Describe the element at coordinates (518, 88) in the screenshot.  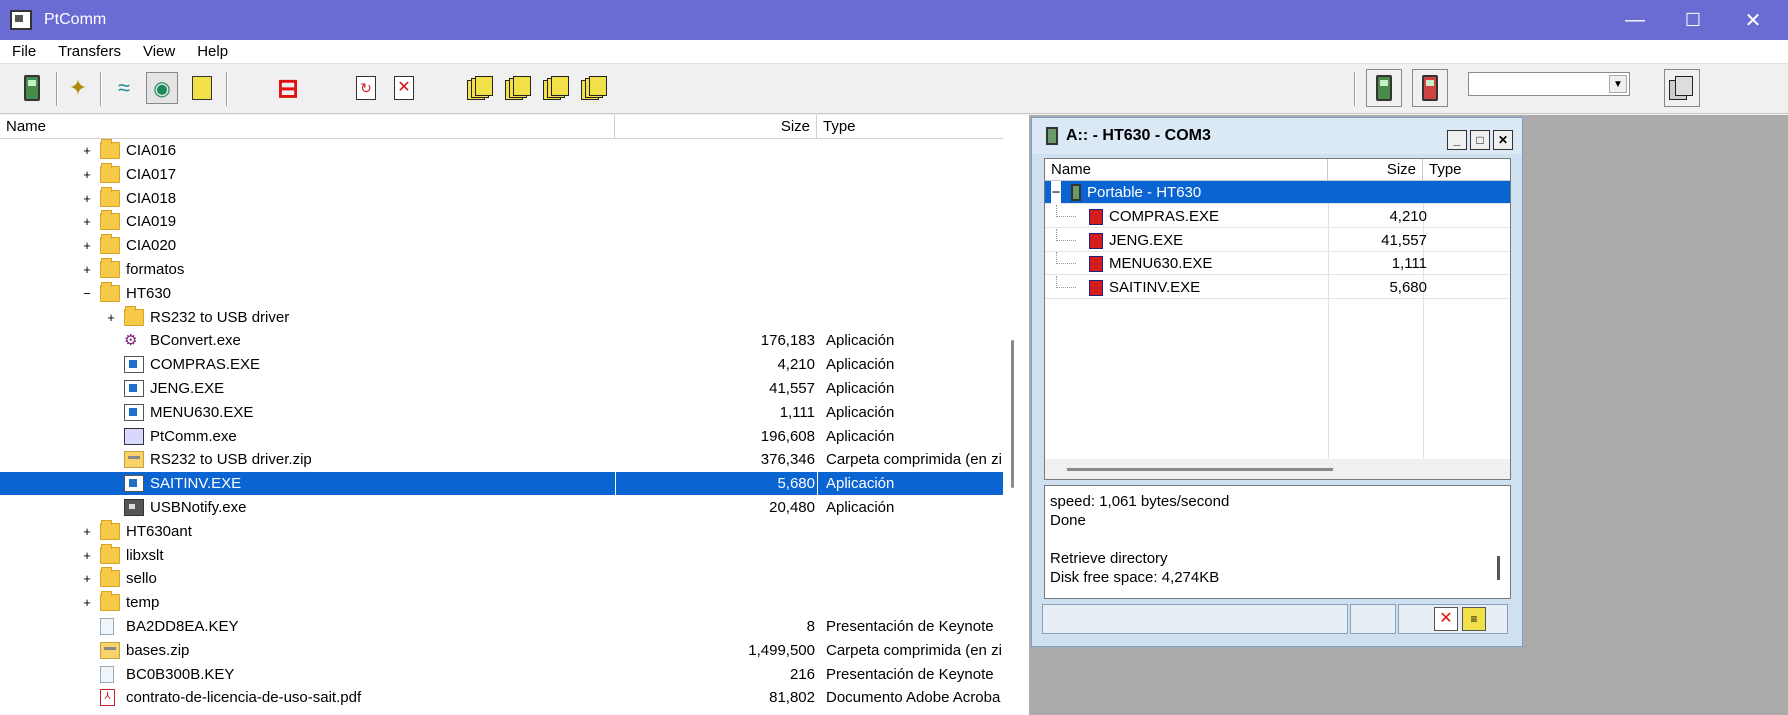
I see `copy-2-icon` at that location.